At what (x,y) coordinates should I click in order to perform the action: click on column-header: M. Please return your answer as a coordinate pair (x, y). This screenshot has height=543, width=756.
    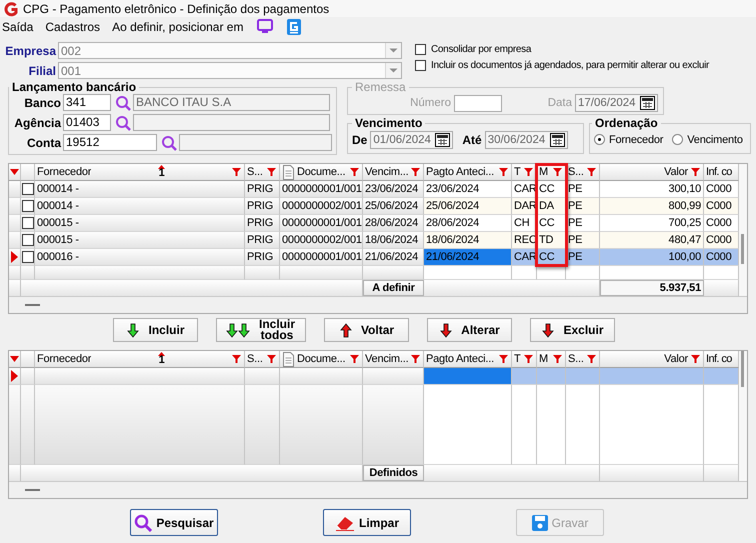
    Looking at the image, I should click on (551, 359).